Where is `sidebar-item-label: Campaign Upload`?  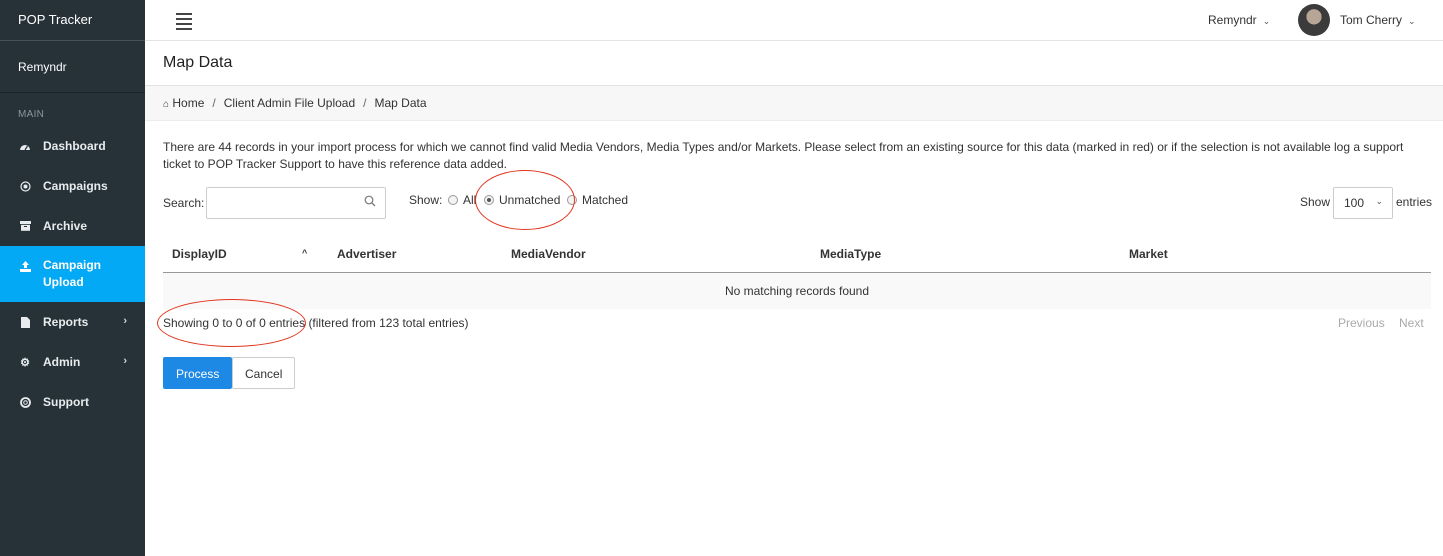
sidebar-item-label: Campaign Upload is located at coordinates (72, 273).